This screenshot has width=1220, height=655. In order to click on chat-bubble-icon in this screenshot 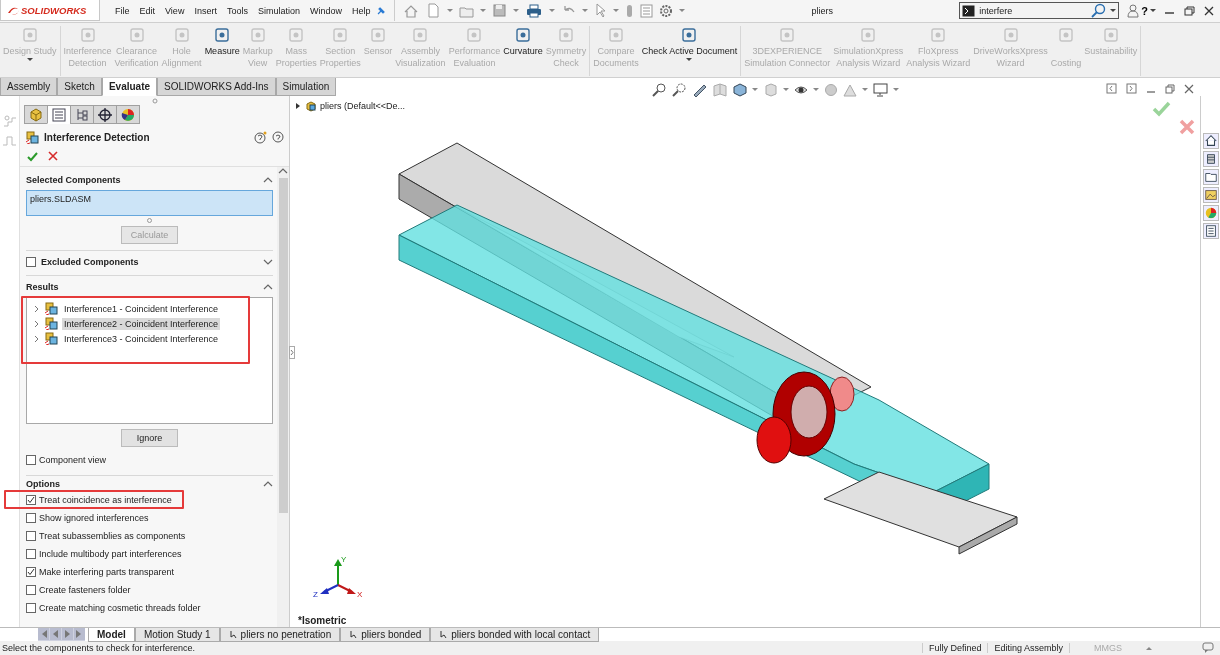, I will do `click(1208, 648)`.